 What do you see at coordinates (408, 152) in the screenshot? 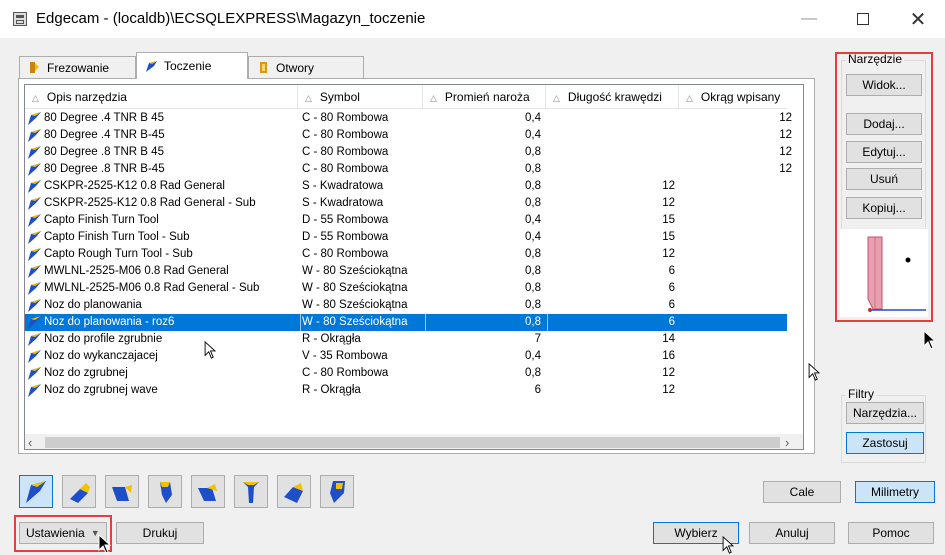
I see `table-row: 80 Degree .8 TNR B 45 C - 80 Rombowa 0,8 12` at bounding box center [408, 152].